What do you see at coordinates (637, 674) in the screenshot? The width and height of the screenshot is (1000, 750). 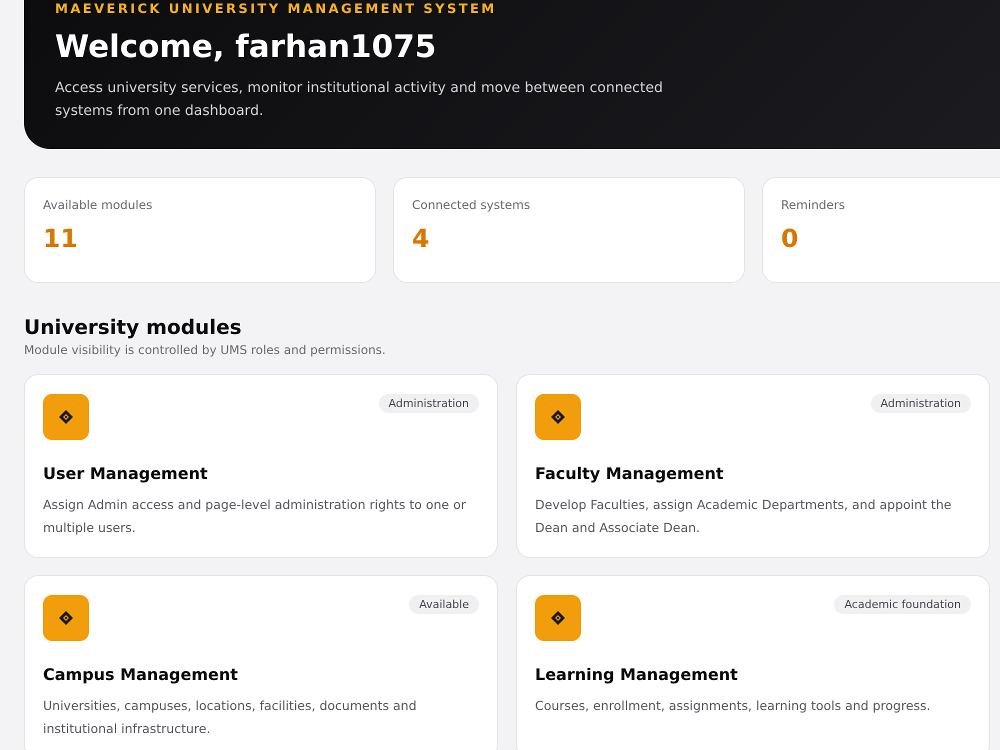 I see `module-title: Learning Management` at bounding box center [637, 674].